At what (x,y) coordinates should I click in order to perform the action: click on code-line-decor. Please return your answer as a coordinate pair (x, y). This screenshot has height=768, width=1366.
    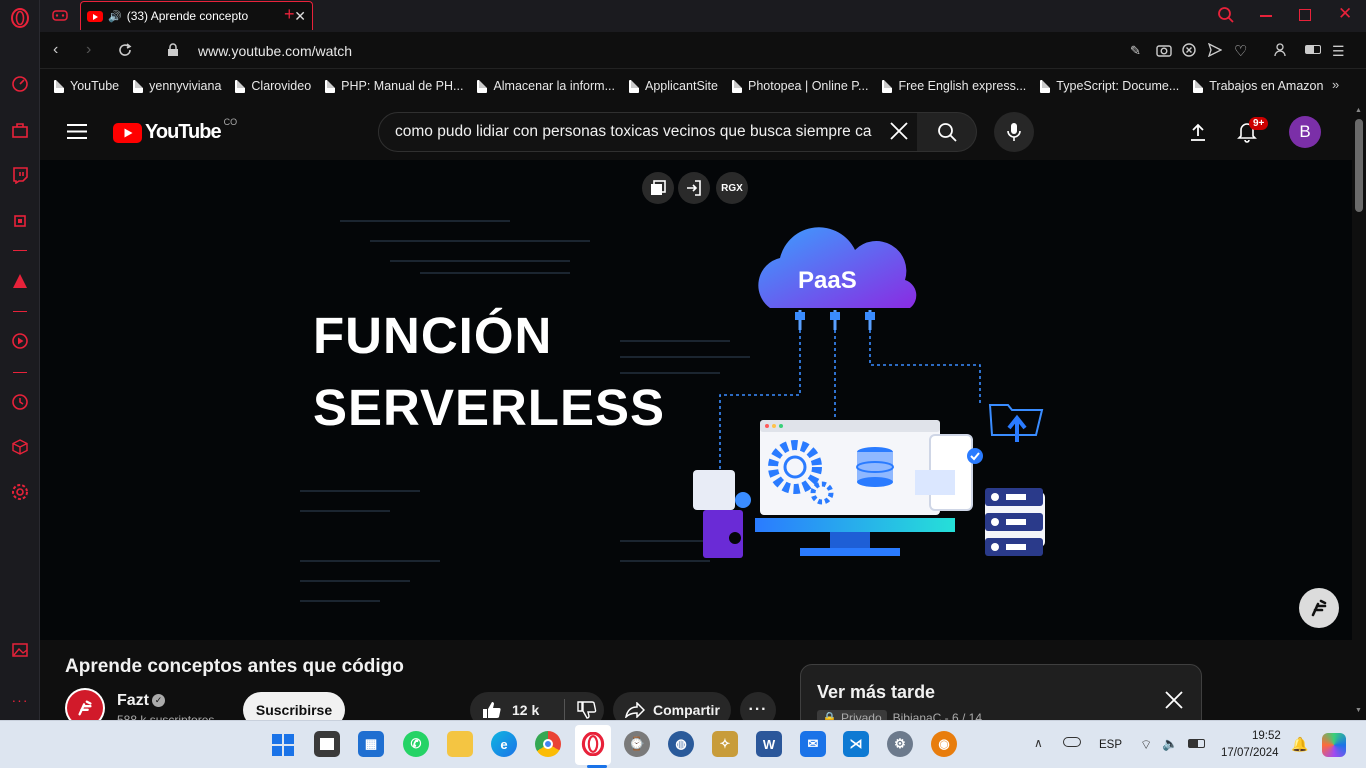
    Looking at the image, I should click on (480, 261).